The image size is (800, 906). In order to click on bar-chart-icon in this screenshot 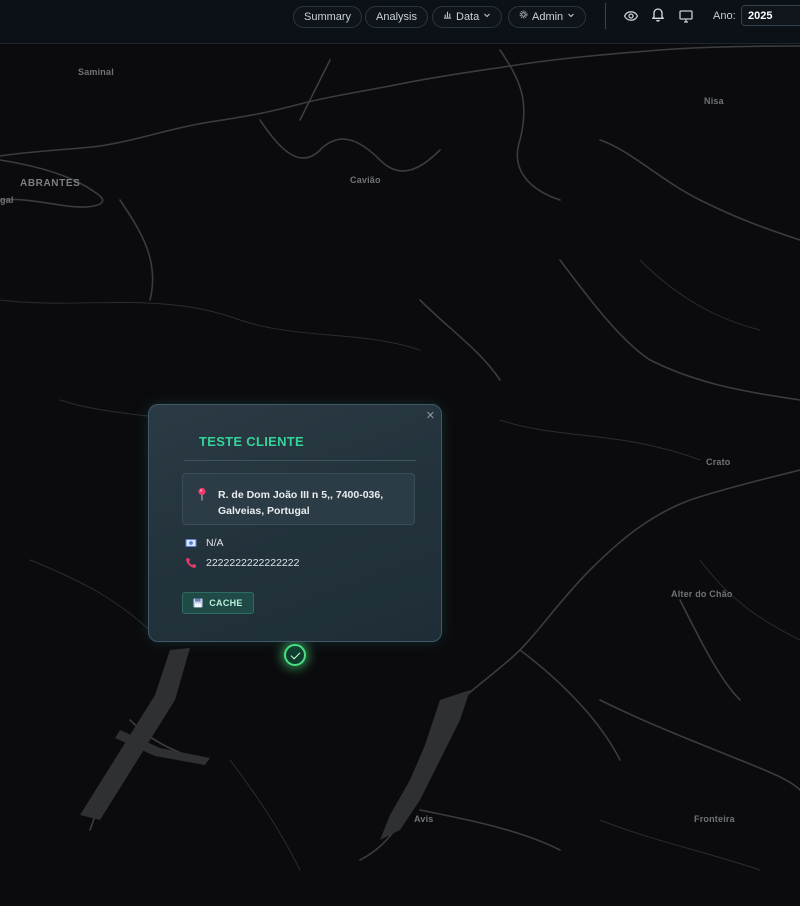, I will do `click(447, 17)`.